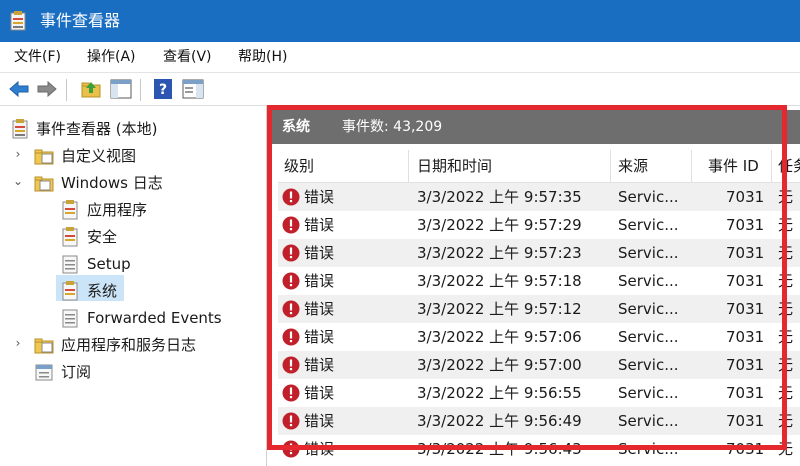 The width and height of the screenshot is (800, 466). Describe the element at coordinates (499, 253) in the screenshot. I see `cell-datetime: 3/3/2022 上午 9:57:23` at that location.